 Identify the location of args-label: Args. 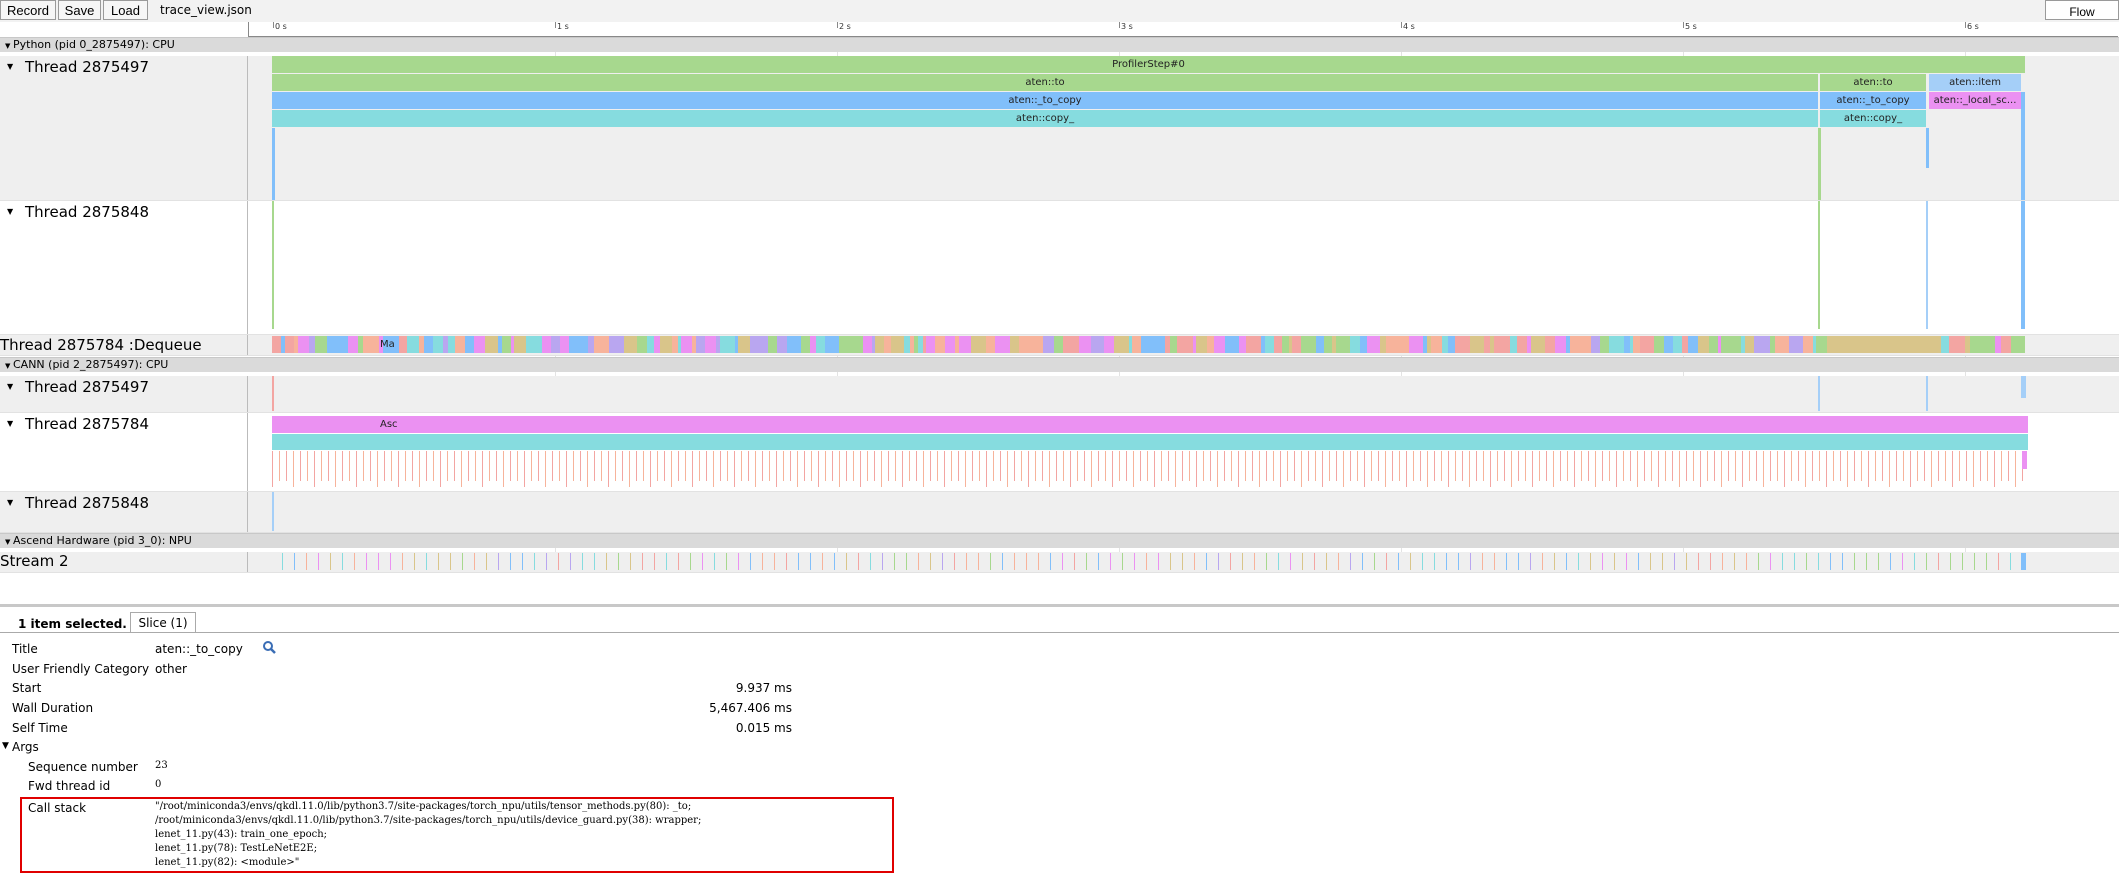
(25, 747).